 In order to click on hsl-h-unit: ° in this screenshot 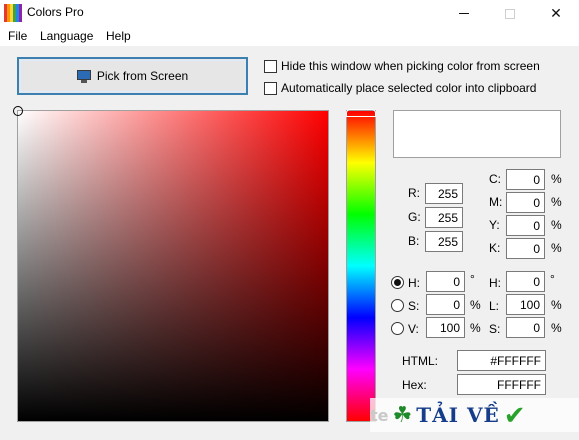, I will do `click(552, 279)`.